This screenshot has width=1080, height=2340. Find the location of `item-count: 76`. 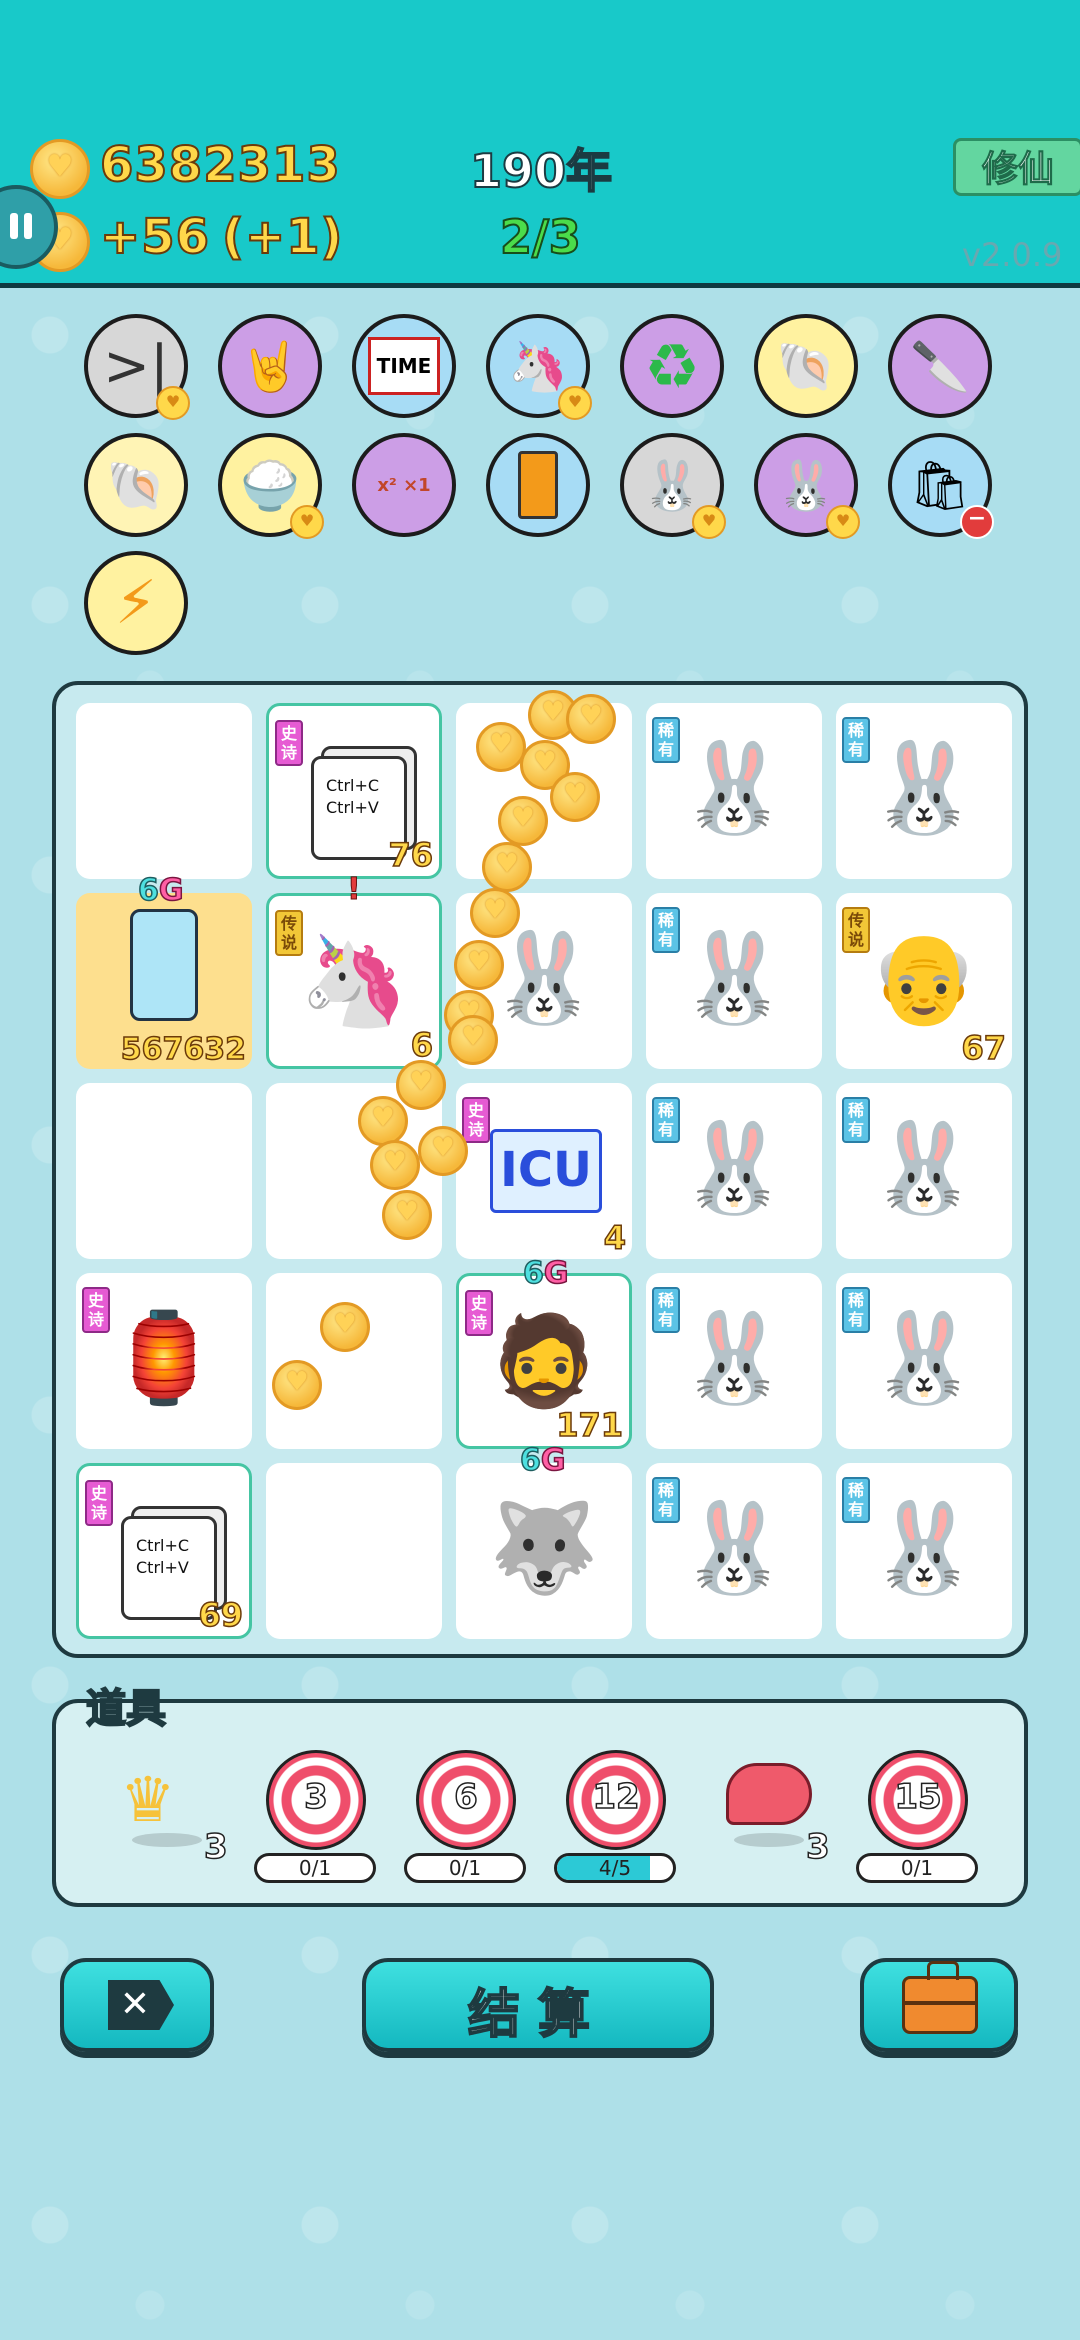

item-count: 76 is located at coordinates (411, 855).